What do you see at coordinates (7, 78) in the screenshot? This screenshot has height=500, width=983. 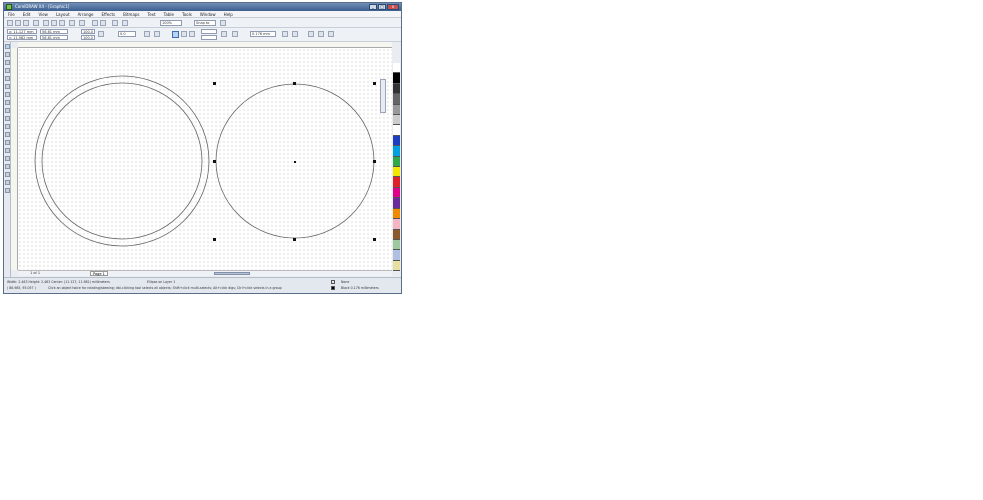 I see `freehand-tool-icon` at bounding box center [7, 78].